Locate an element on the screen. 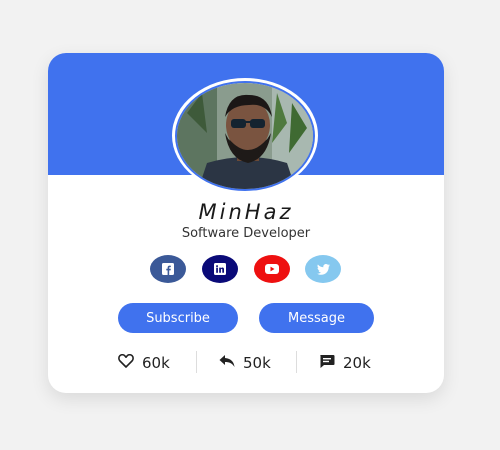 The width and height of the screenshot is (500, 450). facebook-icon is located at coordinates (168, 269).